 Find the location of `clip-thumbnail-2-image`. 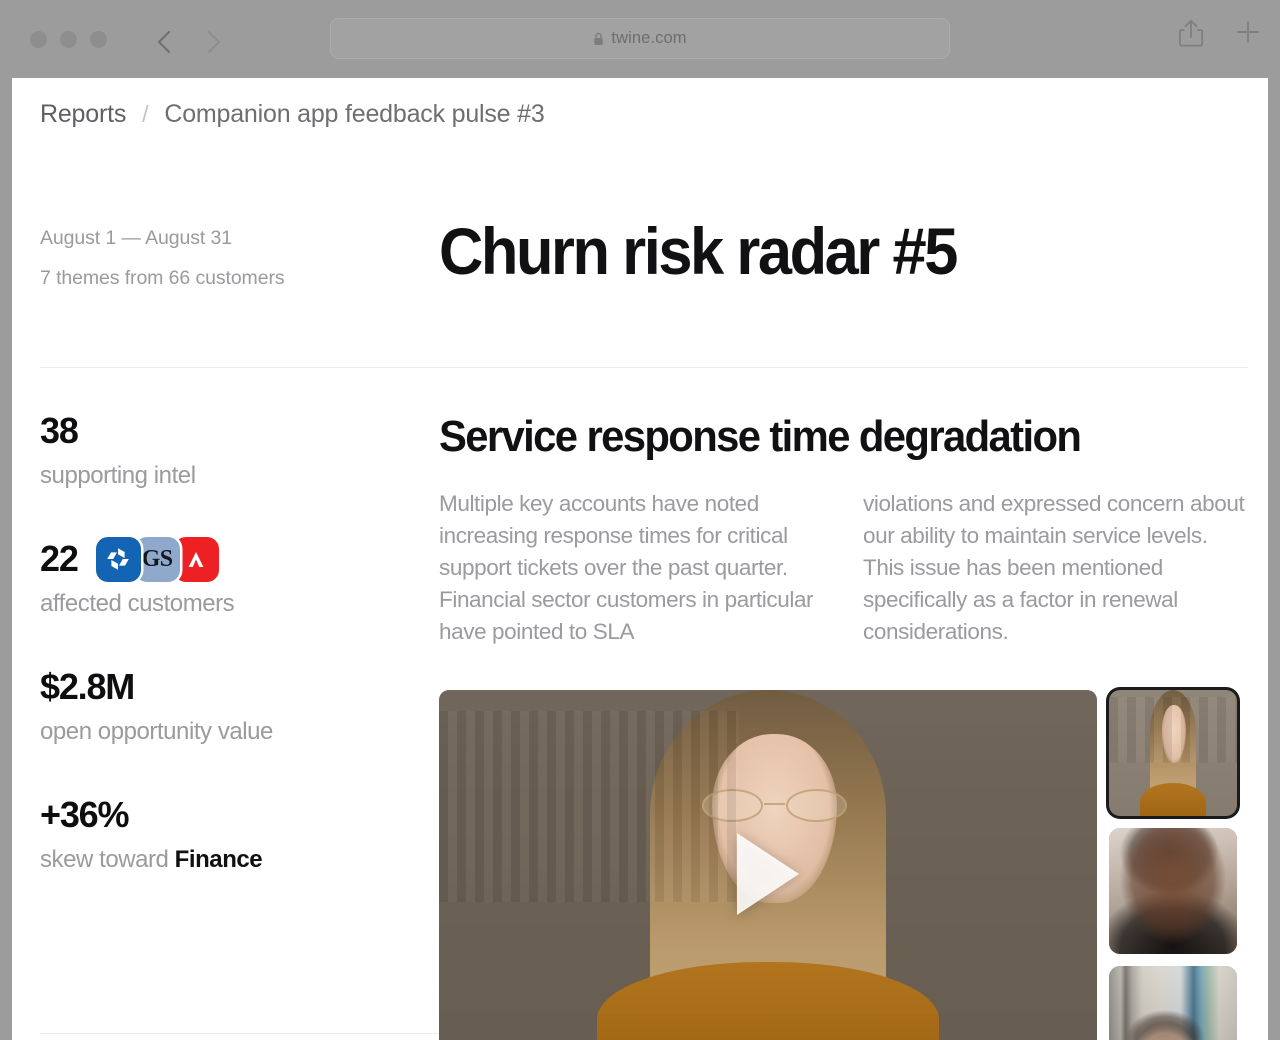

clip-thumbnail-2-image is located at coordinates (1173, 891).